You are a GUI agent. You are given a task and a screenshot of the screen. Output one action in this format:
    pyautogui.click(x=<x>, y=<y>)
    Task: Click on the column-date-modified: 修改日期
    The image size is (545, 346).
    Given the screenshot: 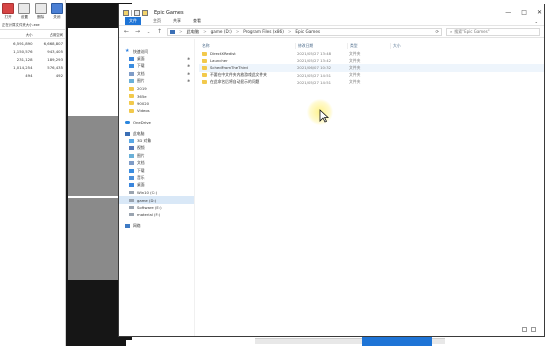 What is the action you would take?
    pyautogui.click(x=321, y=46)
    